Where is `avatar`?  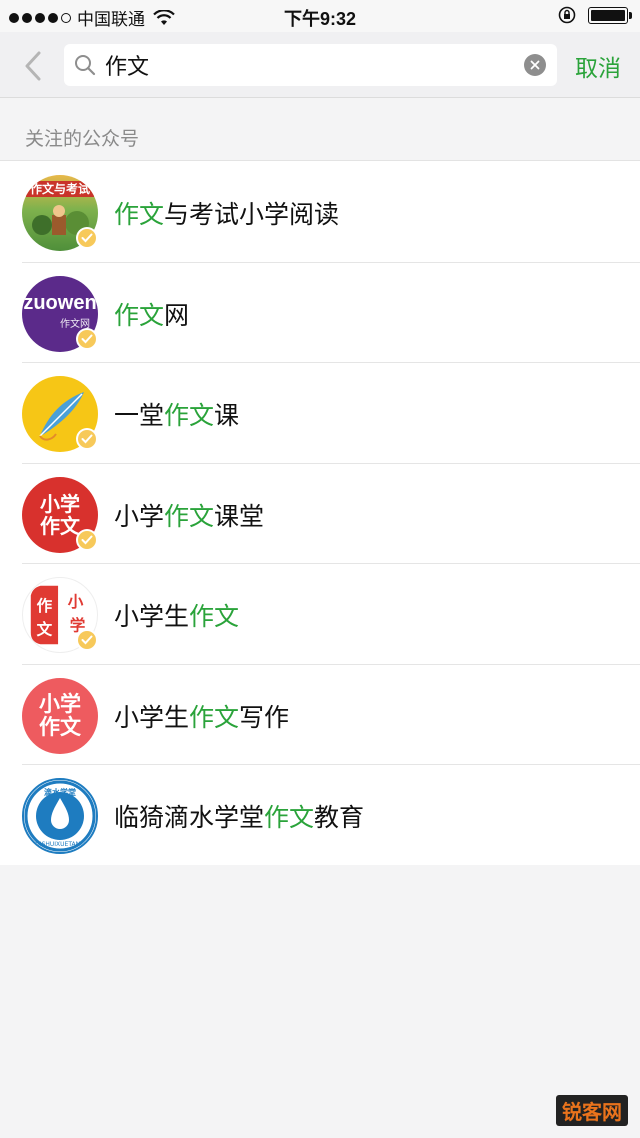
avatar is located at coordinates (62, 416).